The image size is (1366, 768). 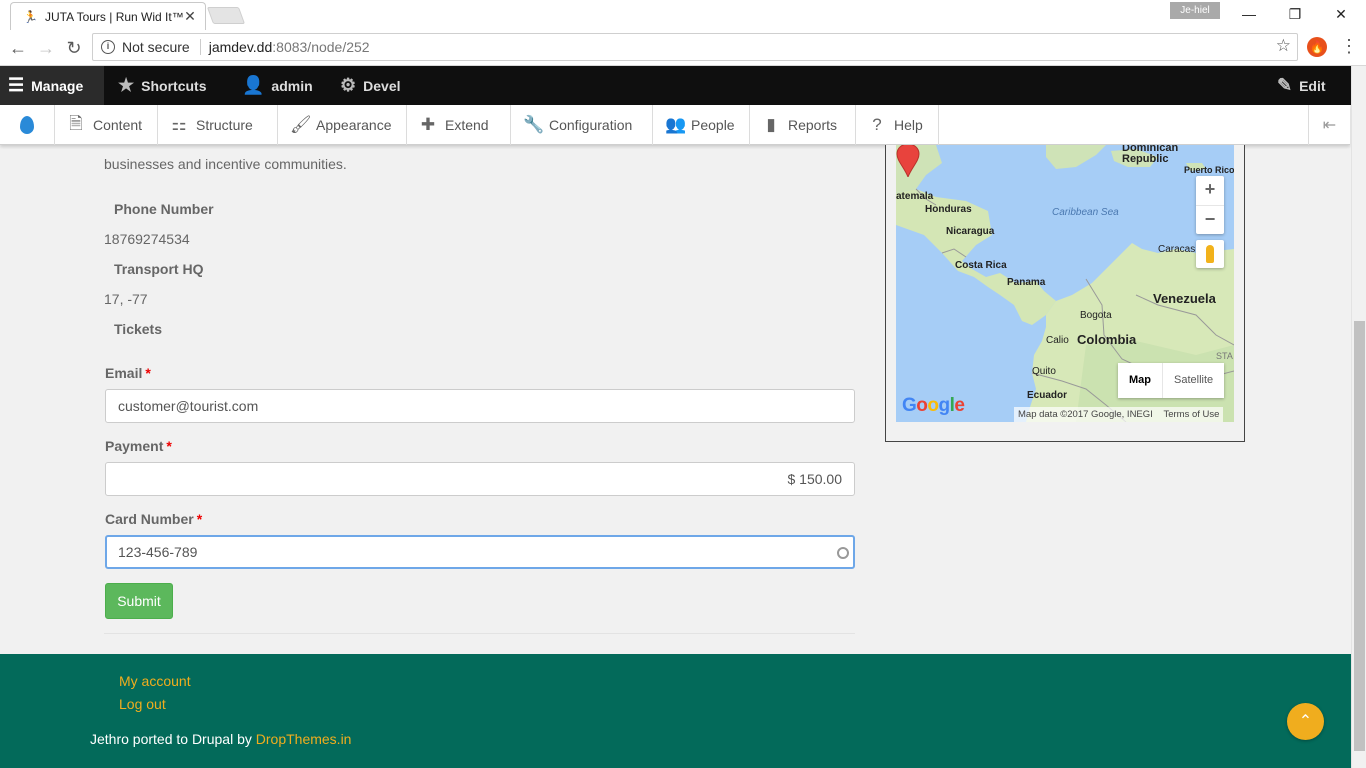 What do you see at coordinates (354, 125) in the screenshot?
I see `tray-item-label: Appearance` at bounding box center [354, 125].